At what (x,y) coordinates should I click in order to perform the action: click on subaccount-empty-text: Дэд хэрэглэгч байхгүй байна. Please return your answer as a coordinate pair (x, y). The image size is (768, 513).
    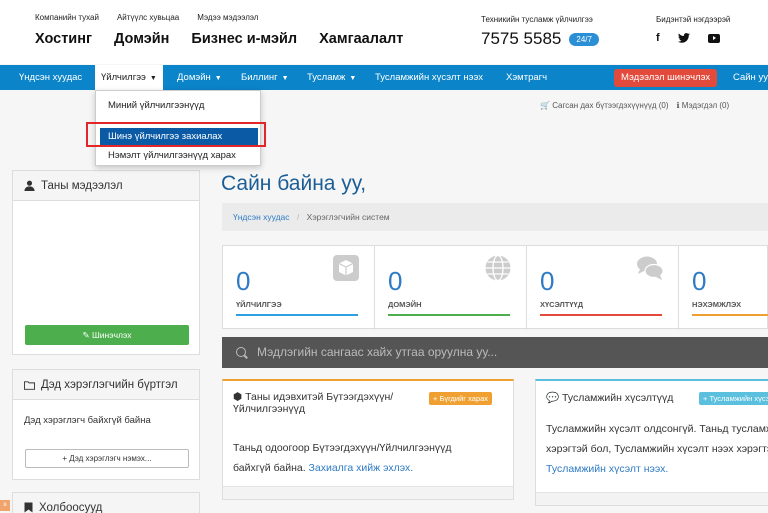
    Looking at the image, I should click on (87, 420).